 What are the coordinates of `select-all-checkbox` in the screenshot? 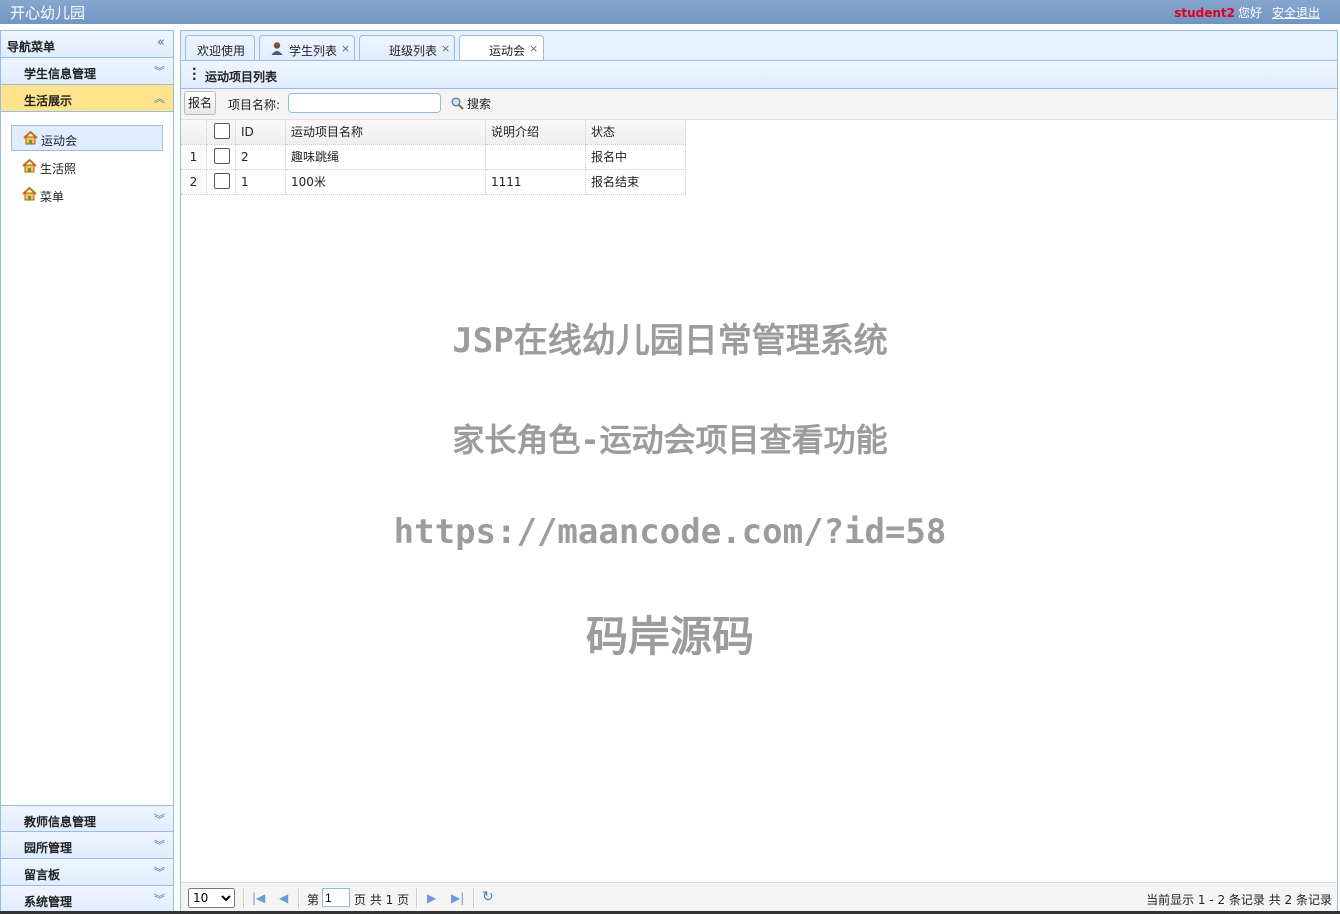 It's located at (222, 131).